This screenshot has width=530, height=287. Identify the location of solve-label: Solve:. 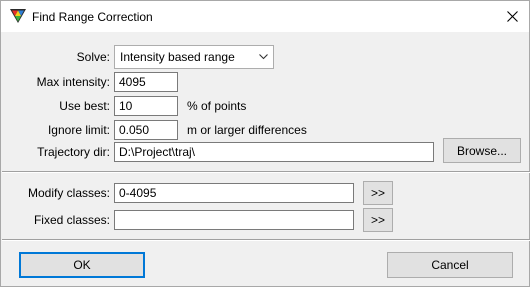
(93, 57).